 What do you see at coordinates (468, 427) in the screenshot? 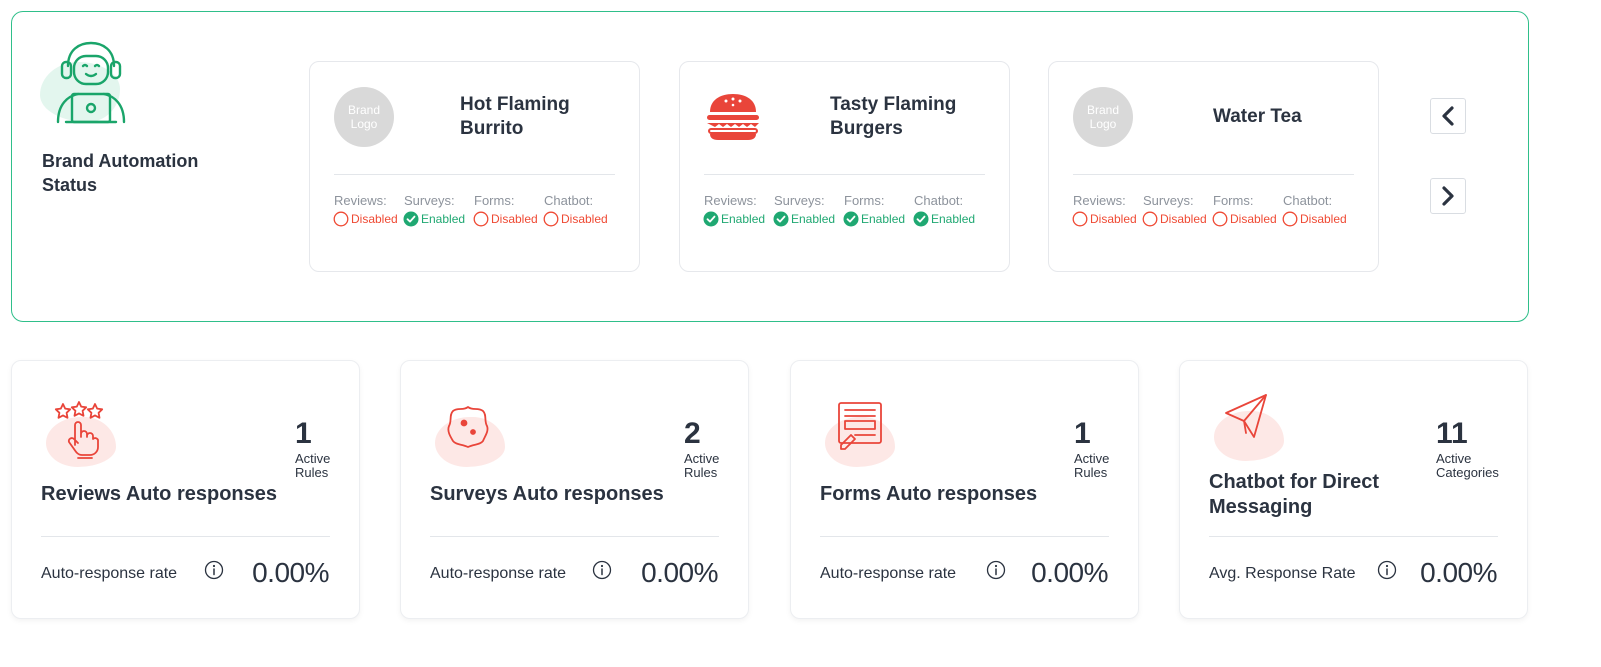
I see `survey-badge-icon` at bounding box center [468, 427].